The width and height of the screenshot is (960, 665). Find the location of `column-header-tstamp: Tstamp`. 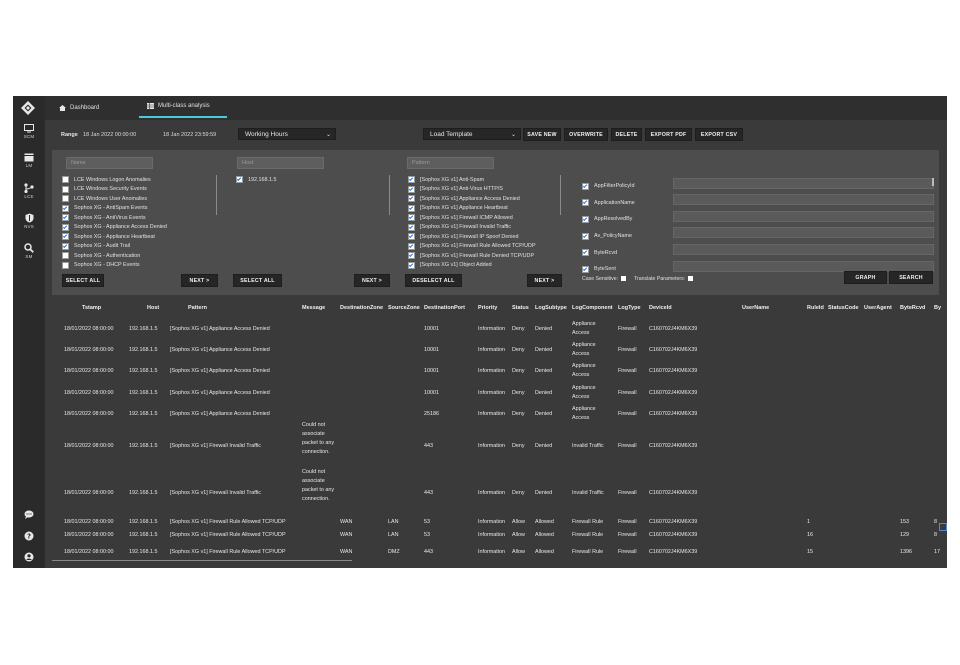

column-header-tstamp: Tstamp is located at coordinates (91, 308).